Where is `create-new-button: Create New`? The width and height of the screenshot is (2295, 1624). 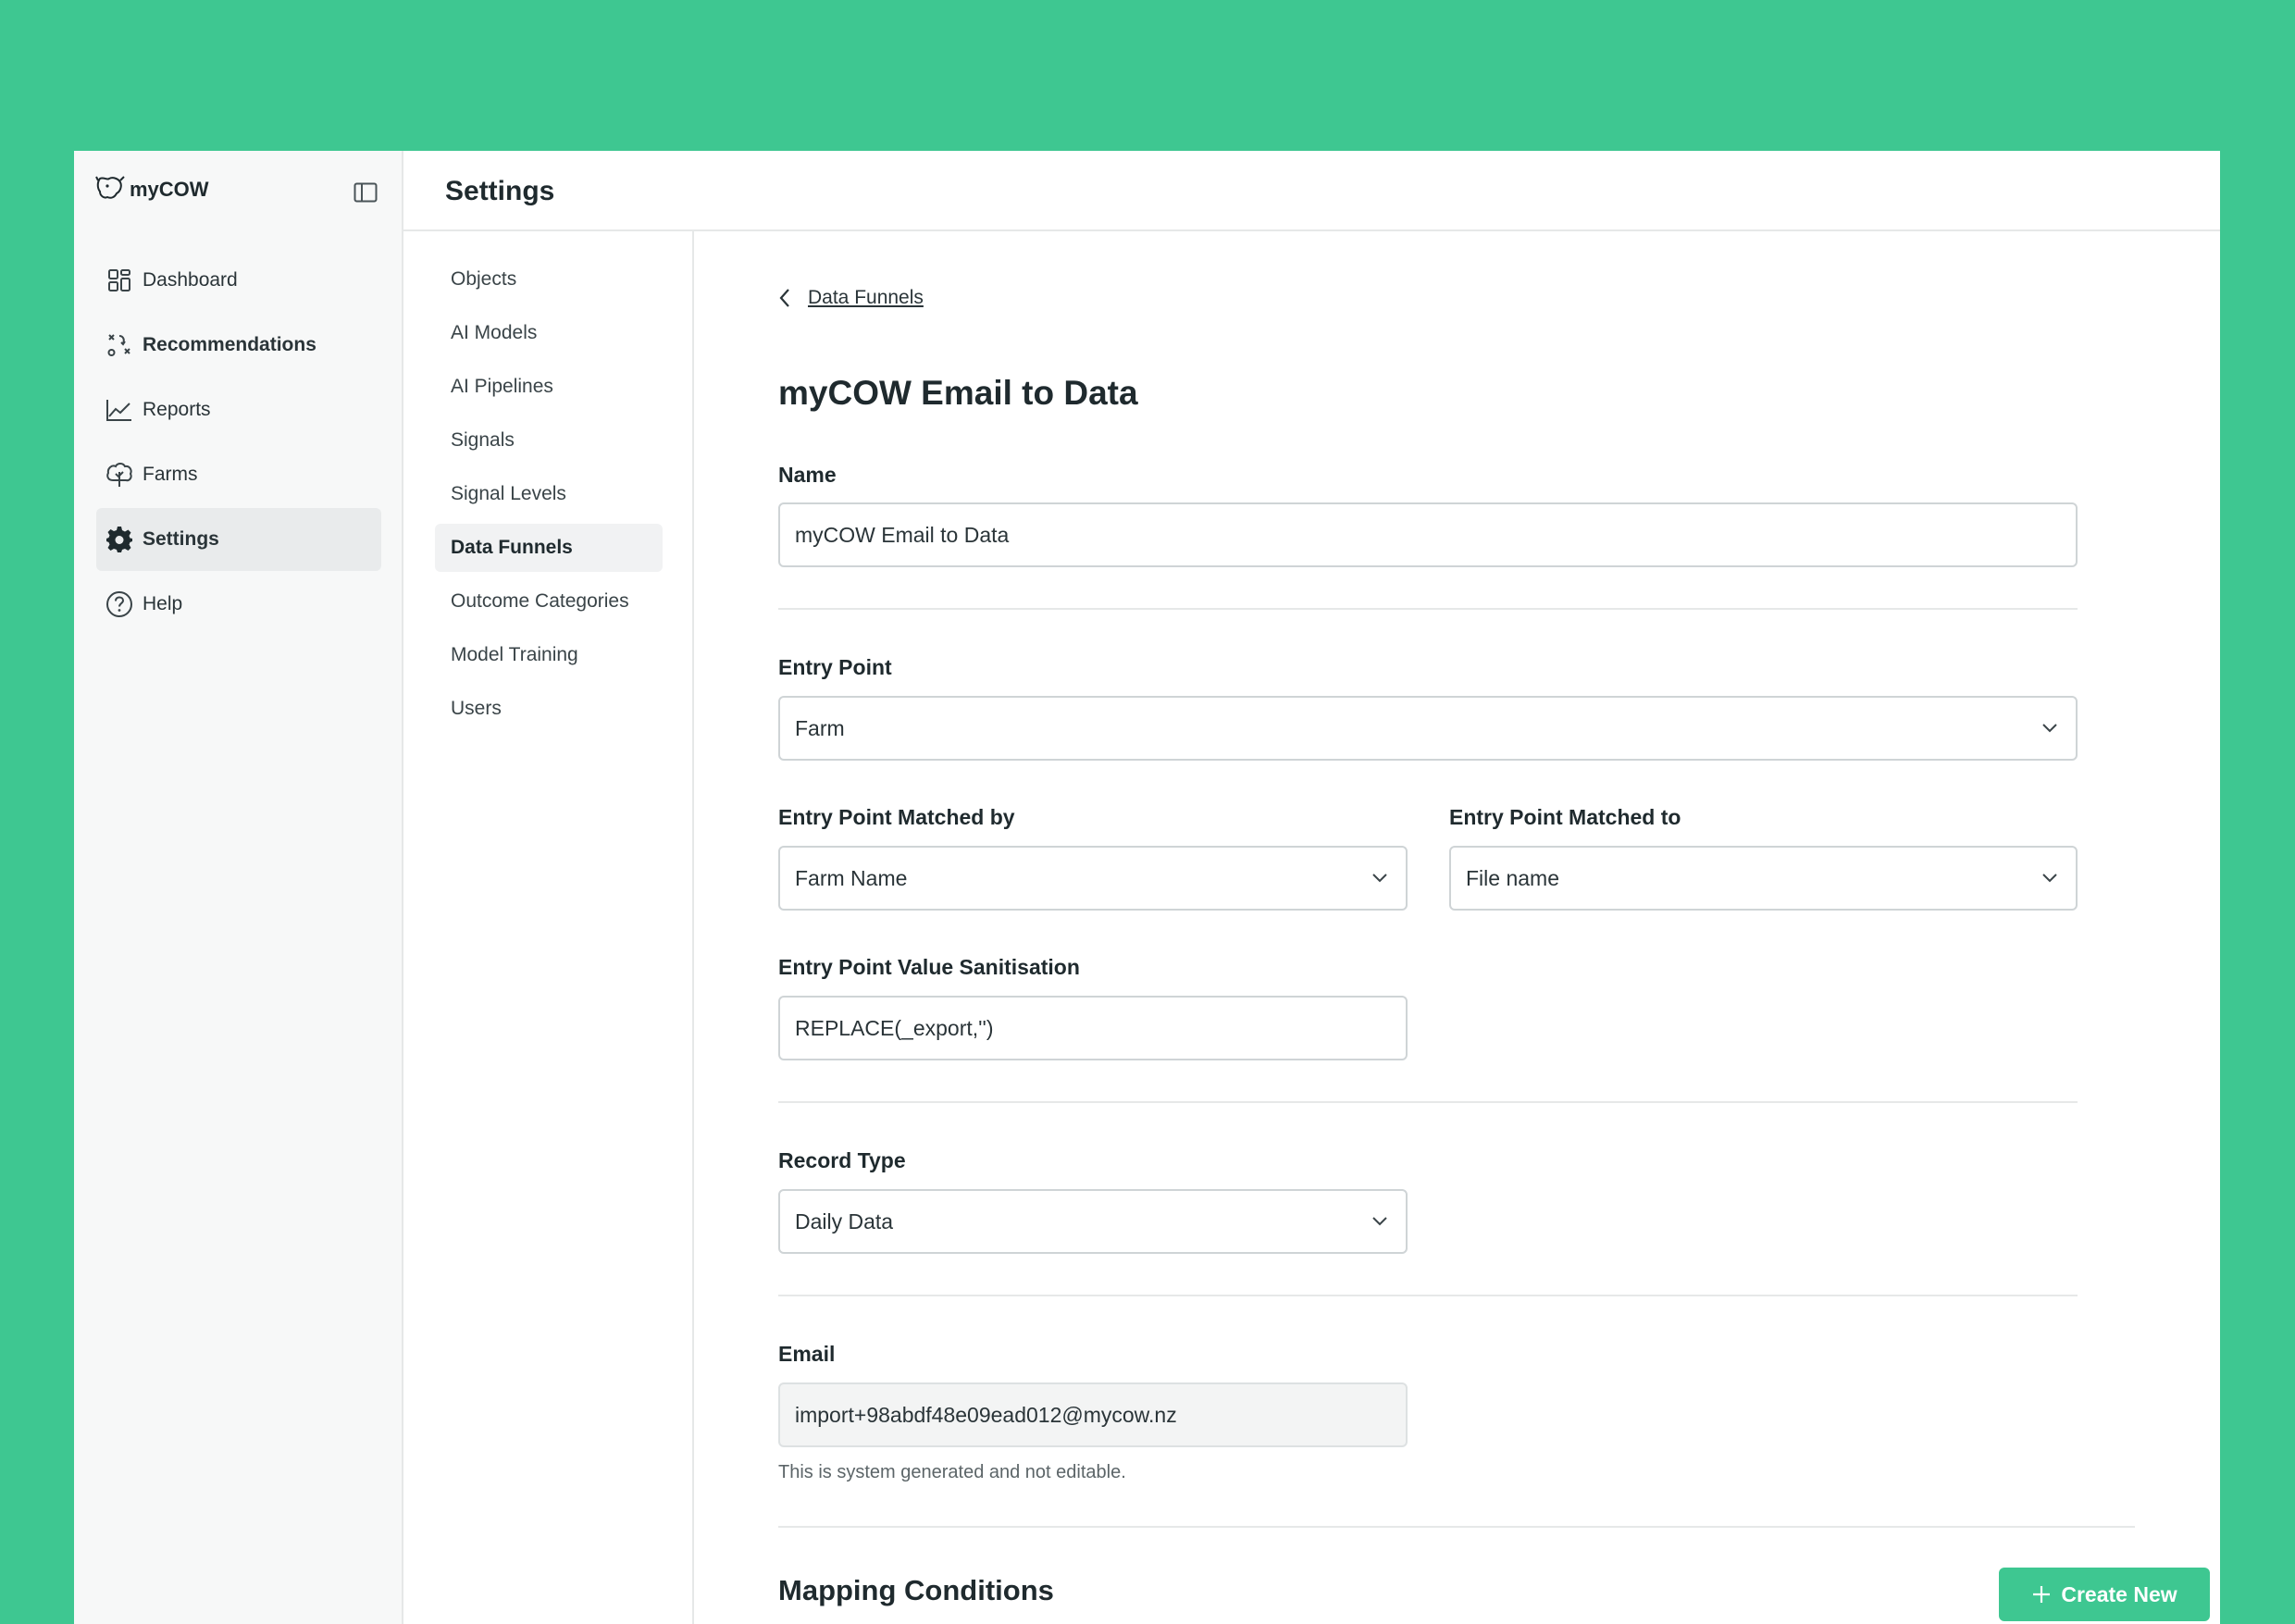 create-new-button: Create New is located at coordinates (2104, 1594).